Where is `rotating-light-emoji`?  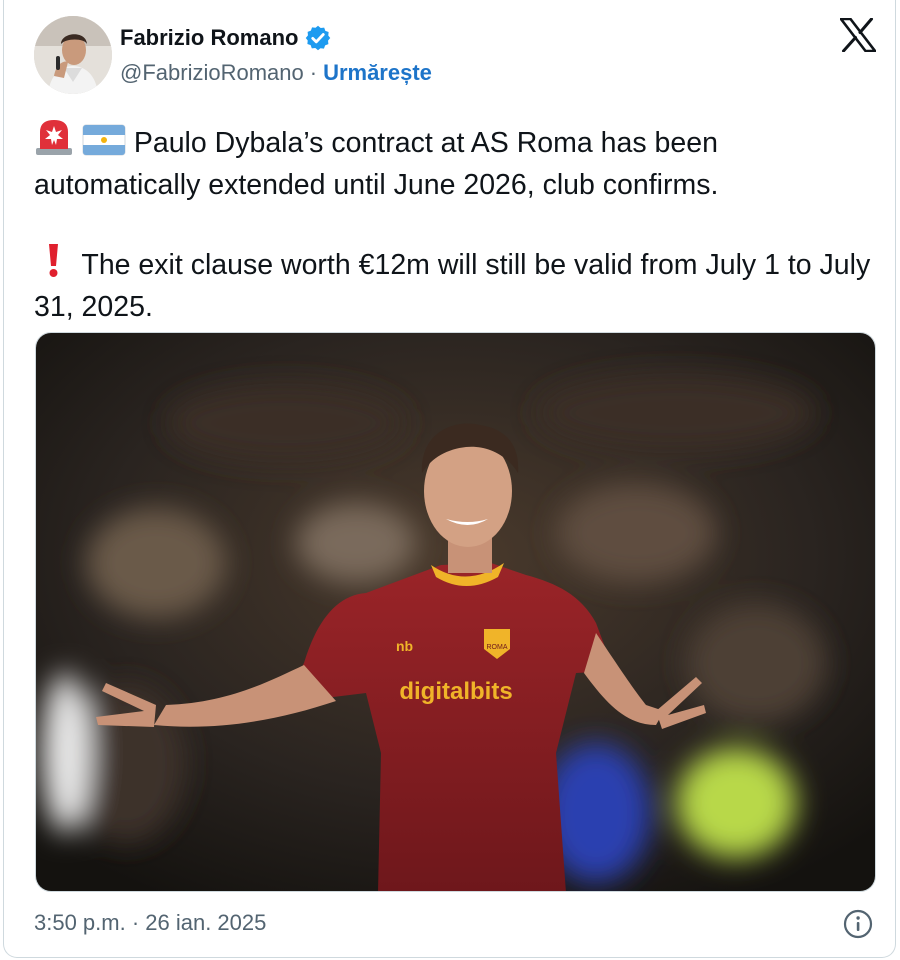
rotating-light-emoji is located at coordinates (54, 142).